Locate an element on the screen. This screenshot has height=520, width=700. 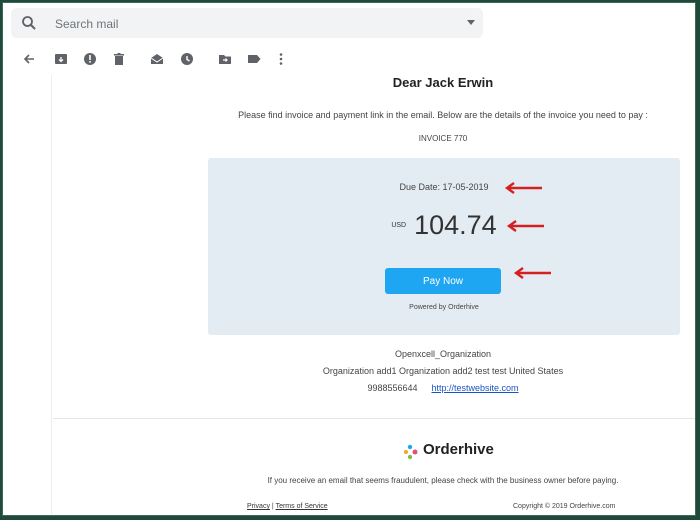
email-toolbar is located at coordinates (349, 59).